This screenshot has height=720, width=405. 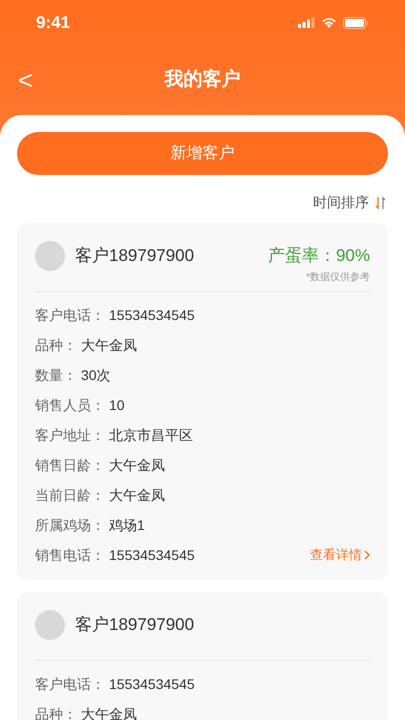 I want to click on page-title: 我的客户, so click(x=202, y=80).